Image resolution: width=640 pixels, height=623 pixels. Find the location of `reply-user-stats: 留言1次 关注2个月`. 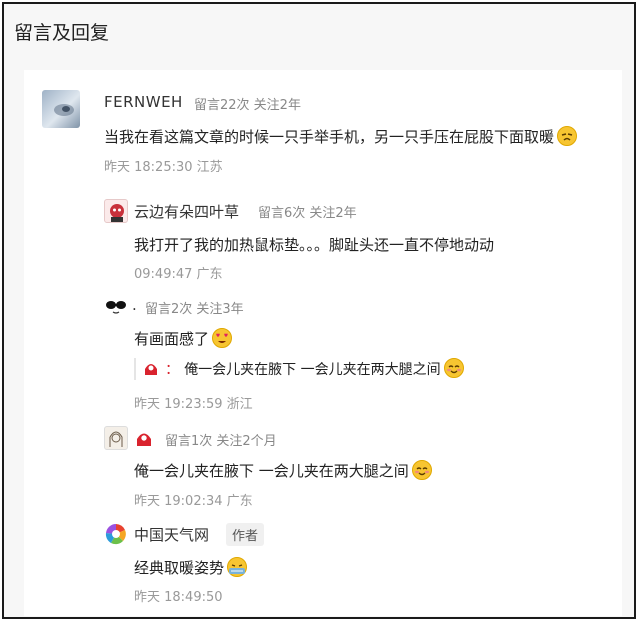

reply-user-stats: 留言1次 关注2个月 is located at coordinates (221, 441).